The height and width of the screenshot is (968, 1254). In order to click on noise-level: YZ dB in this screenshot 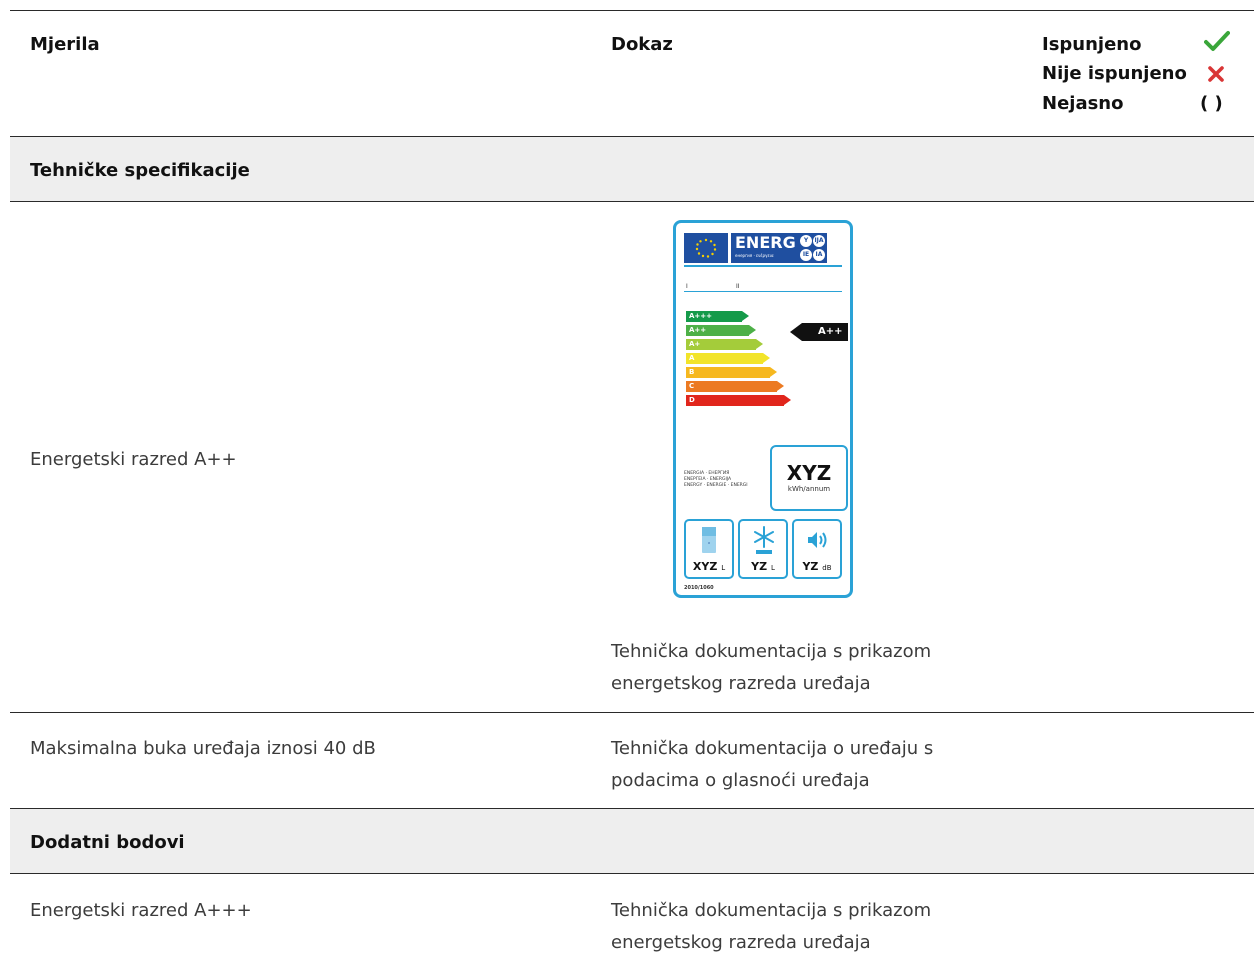, I will do `click(817, 566)`.